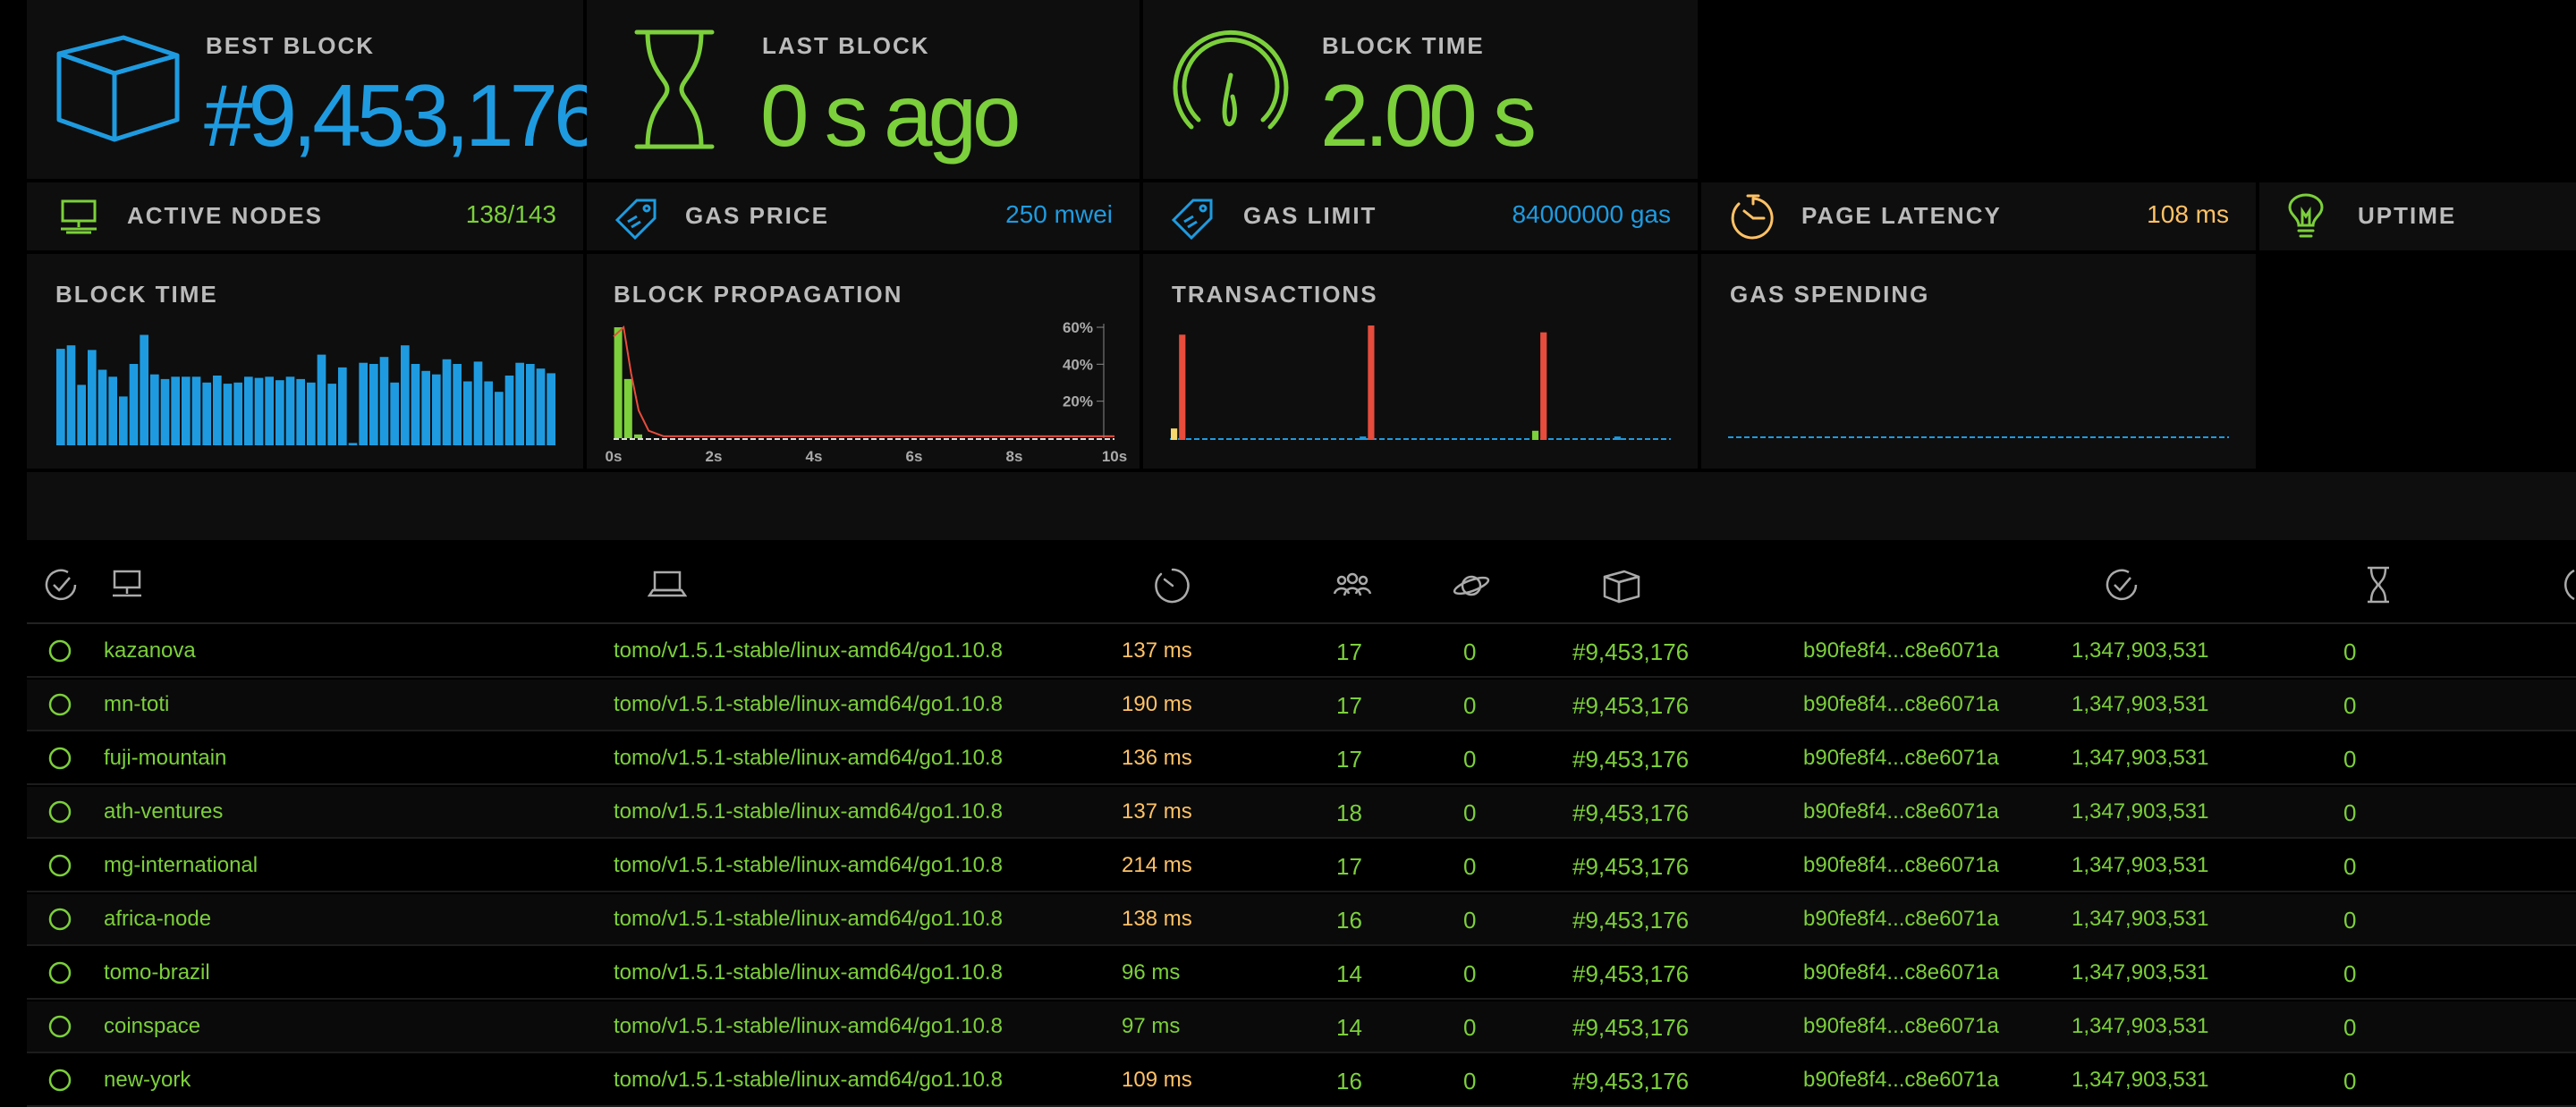 This screenshot has height=1107, width=2576. Describe the element at coordinates (1352, 585) in the screenshot. I see `people-icon` at that location.